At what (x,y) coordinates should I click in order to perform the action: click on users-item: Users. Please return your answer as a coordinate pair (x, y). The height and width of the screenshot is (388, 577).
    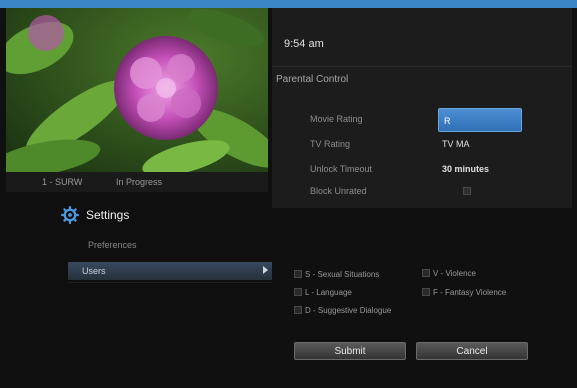
    Looking at the image, I should click on (171, 271).